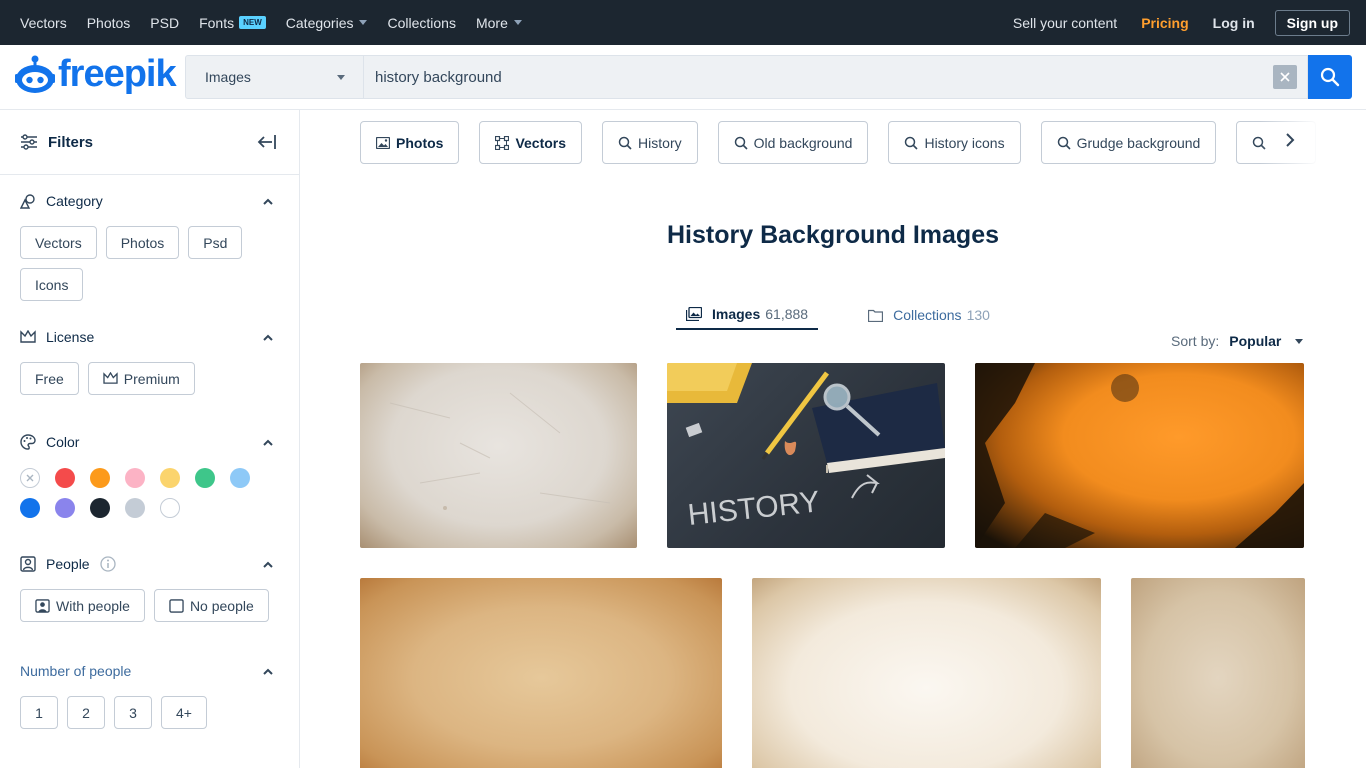 The height and width of the screenshot is (768, 1366). Describe the element at coordinates (205, 478) in the screenshot. I see `color-green-swatch` at that location.